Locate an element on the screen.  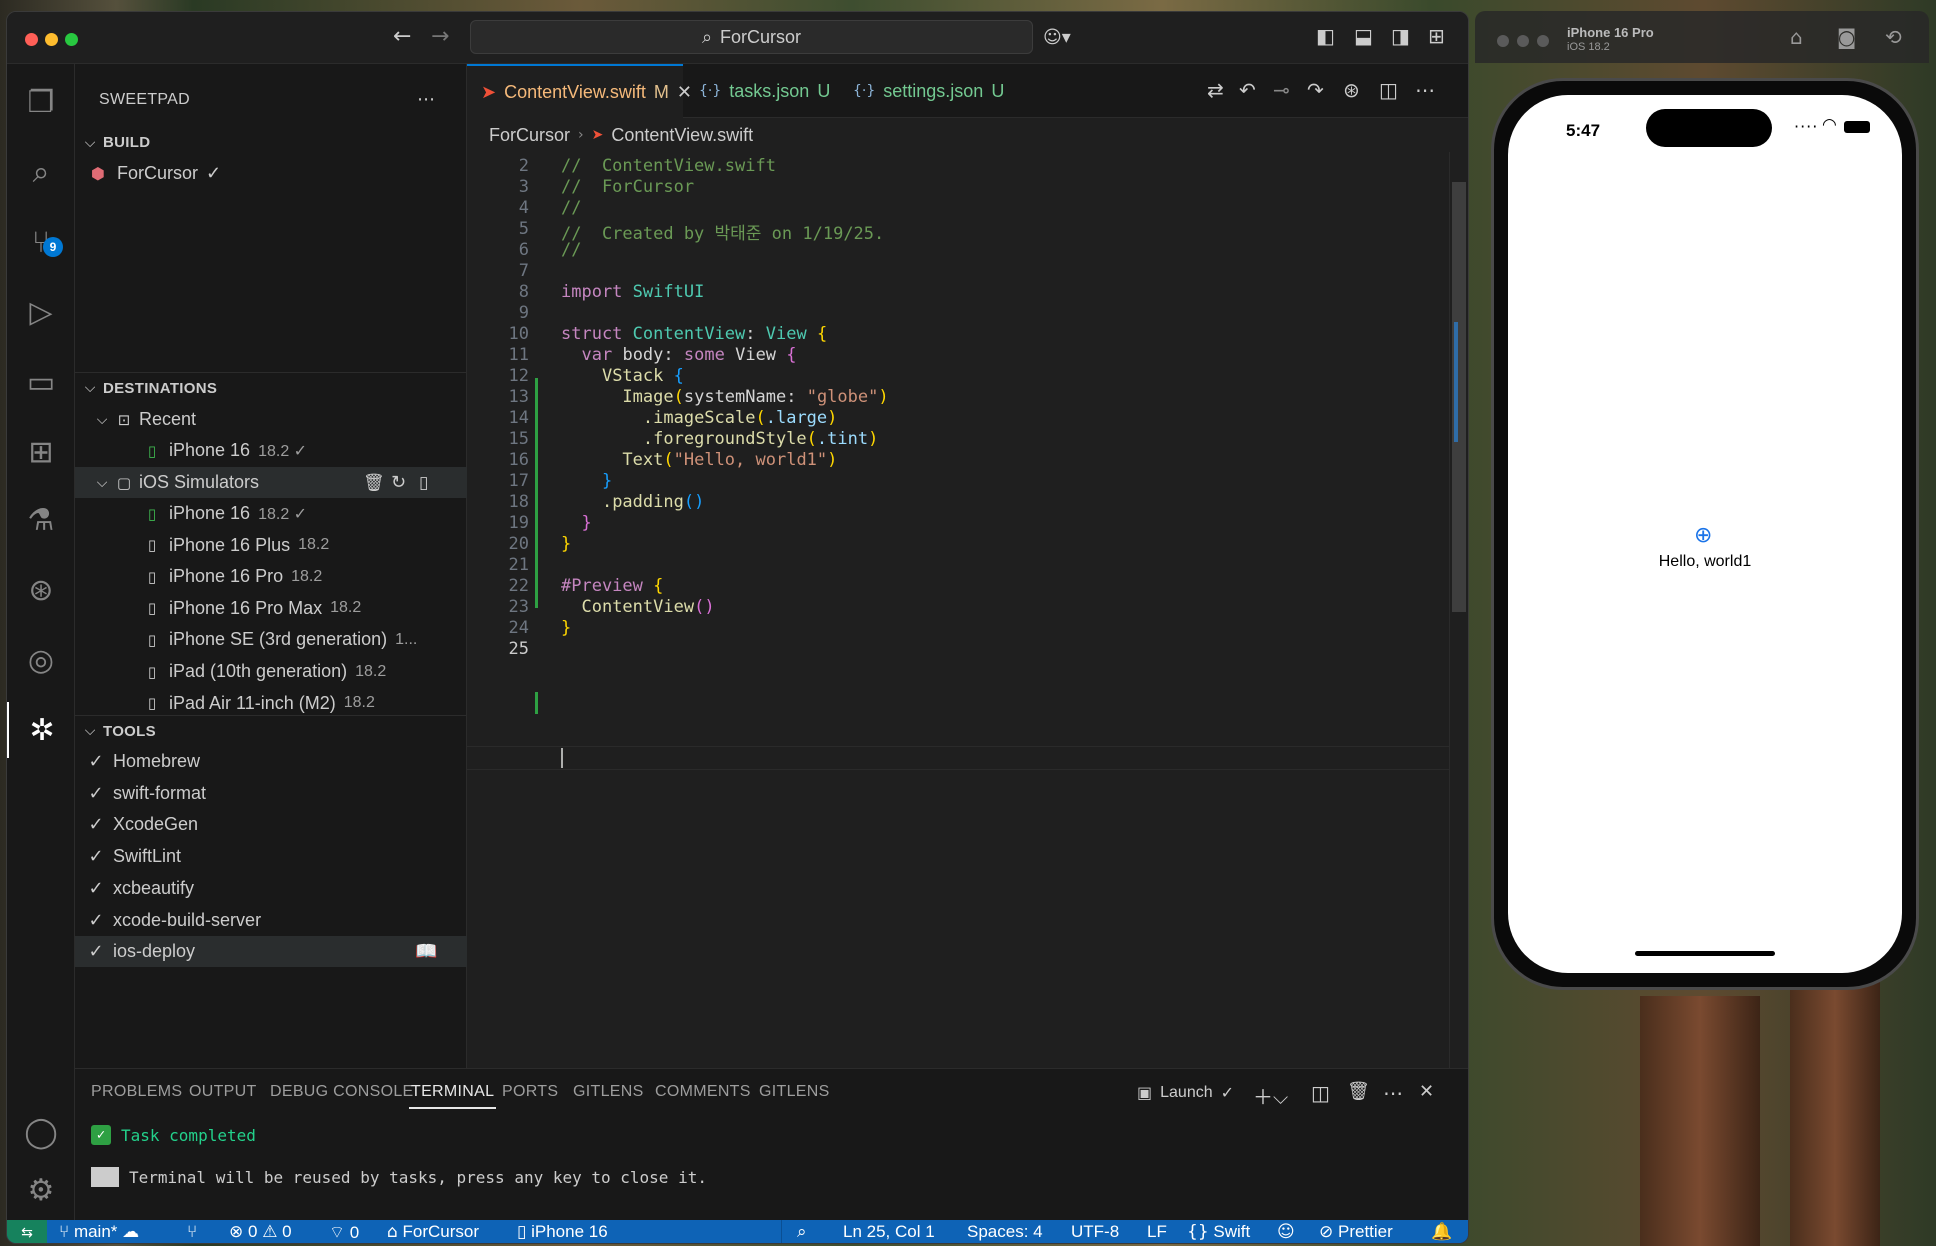
build-item-forcursor: ⬢ ForCursor ✓ is located at coordinates (271, 173).